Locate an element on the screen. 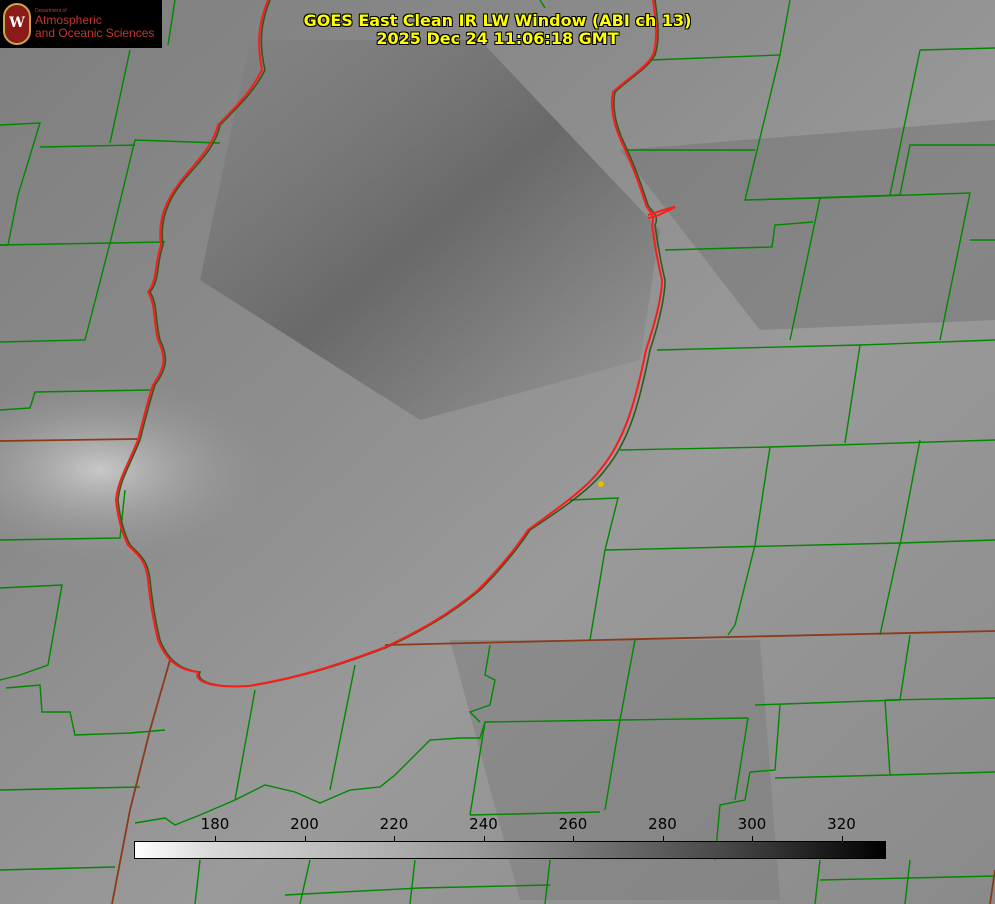  colorbar-tick-label: 240 is located at coordinates (483, 824).